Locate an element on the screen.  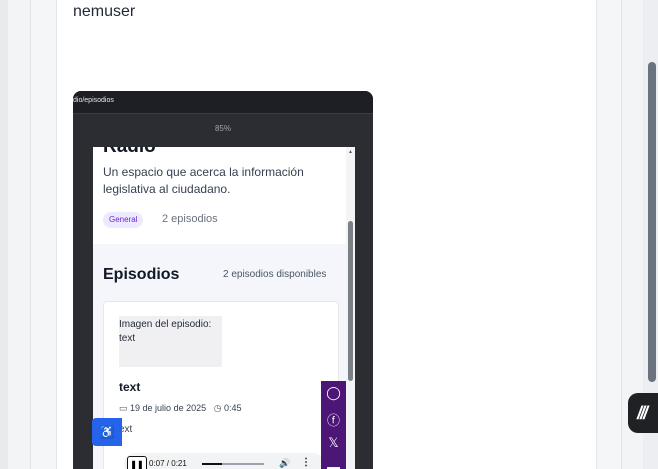
floating-app-icon: /// is located at coordinates (643, 413).